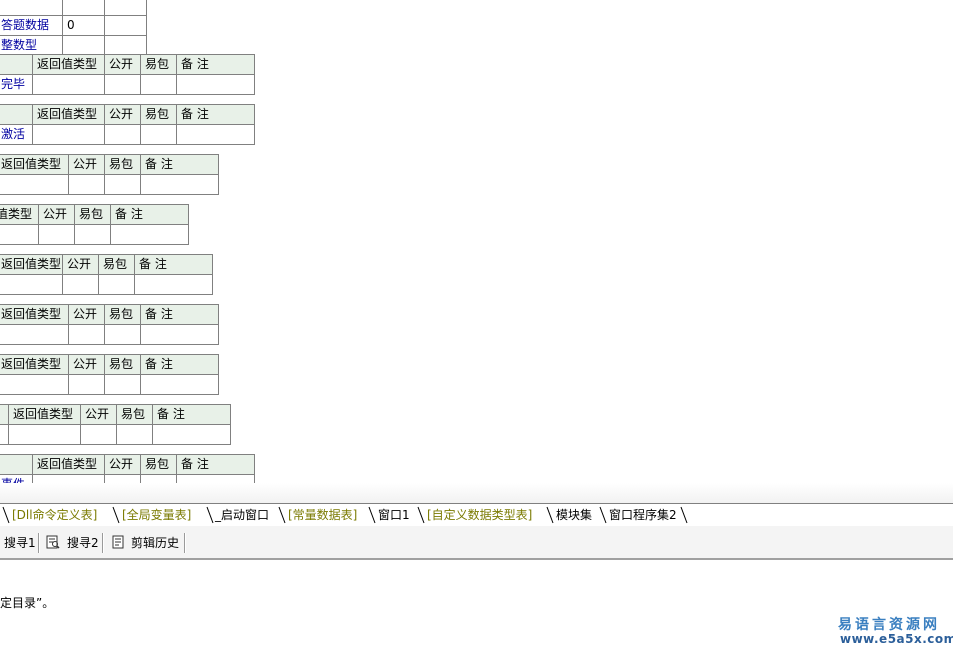 This screenshot has height=651, width=953. I want to click on tab-window1: 窗口1, so click(394, 515).